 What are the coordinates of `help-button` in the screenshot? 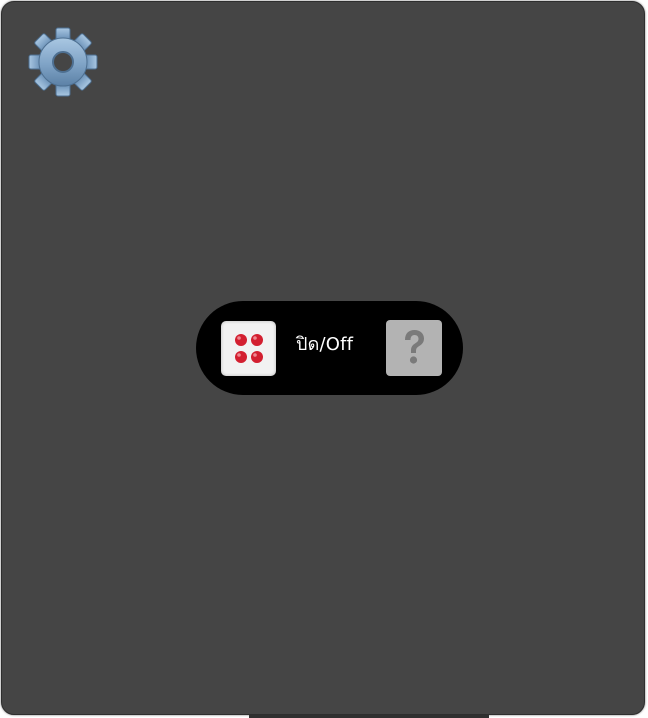 It's located at (414, 348).